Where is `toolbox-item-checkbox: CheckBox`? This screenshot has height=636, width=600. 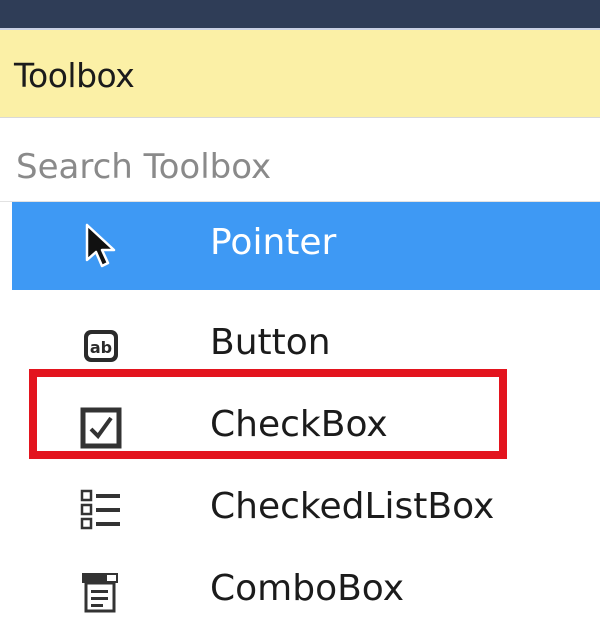 toolbox-item-checkbox: CheckBox is located at coordinates (306, 428).